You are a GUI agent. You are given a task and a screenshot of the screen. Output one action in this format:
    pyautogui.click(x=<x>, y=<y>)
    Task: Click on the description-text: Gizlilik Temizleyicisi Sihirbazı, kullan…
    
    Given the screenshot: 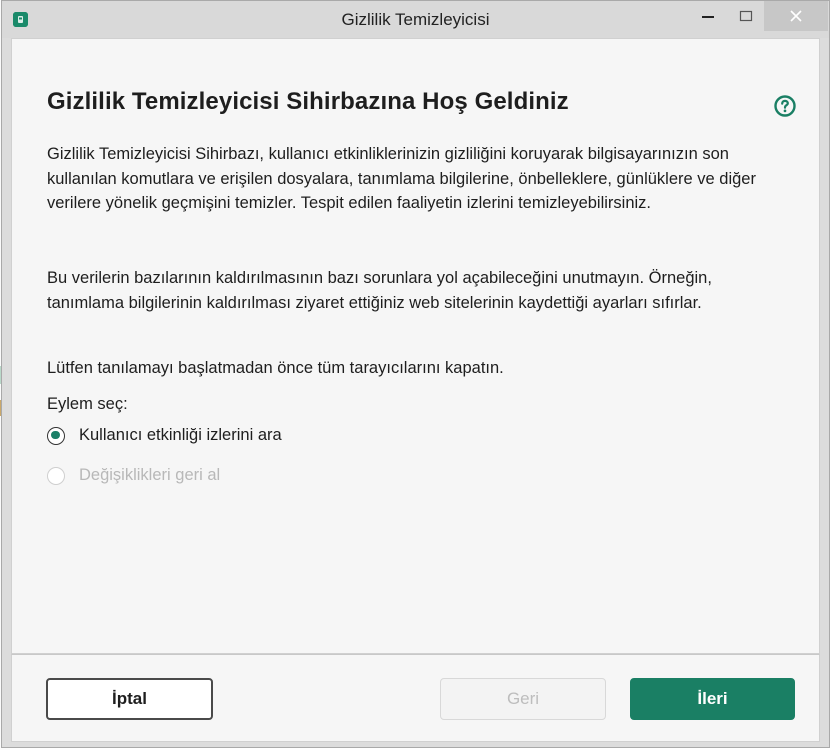 What is the action you would take?
    pyautogui.click(x=401, y=178)
    